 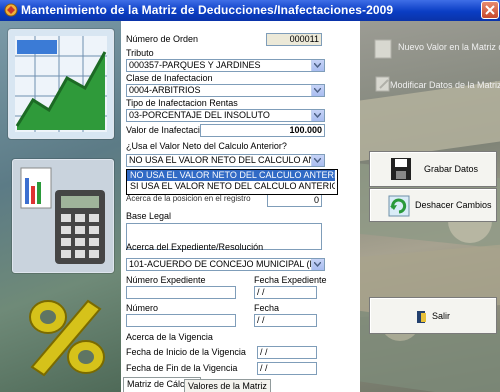 I want to click on salir-label: Salir, so click(x=441, y=316).